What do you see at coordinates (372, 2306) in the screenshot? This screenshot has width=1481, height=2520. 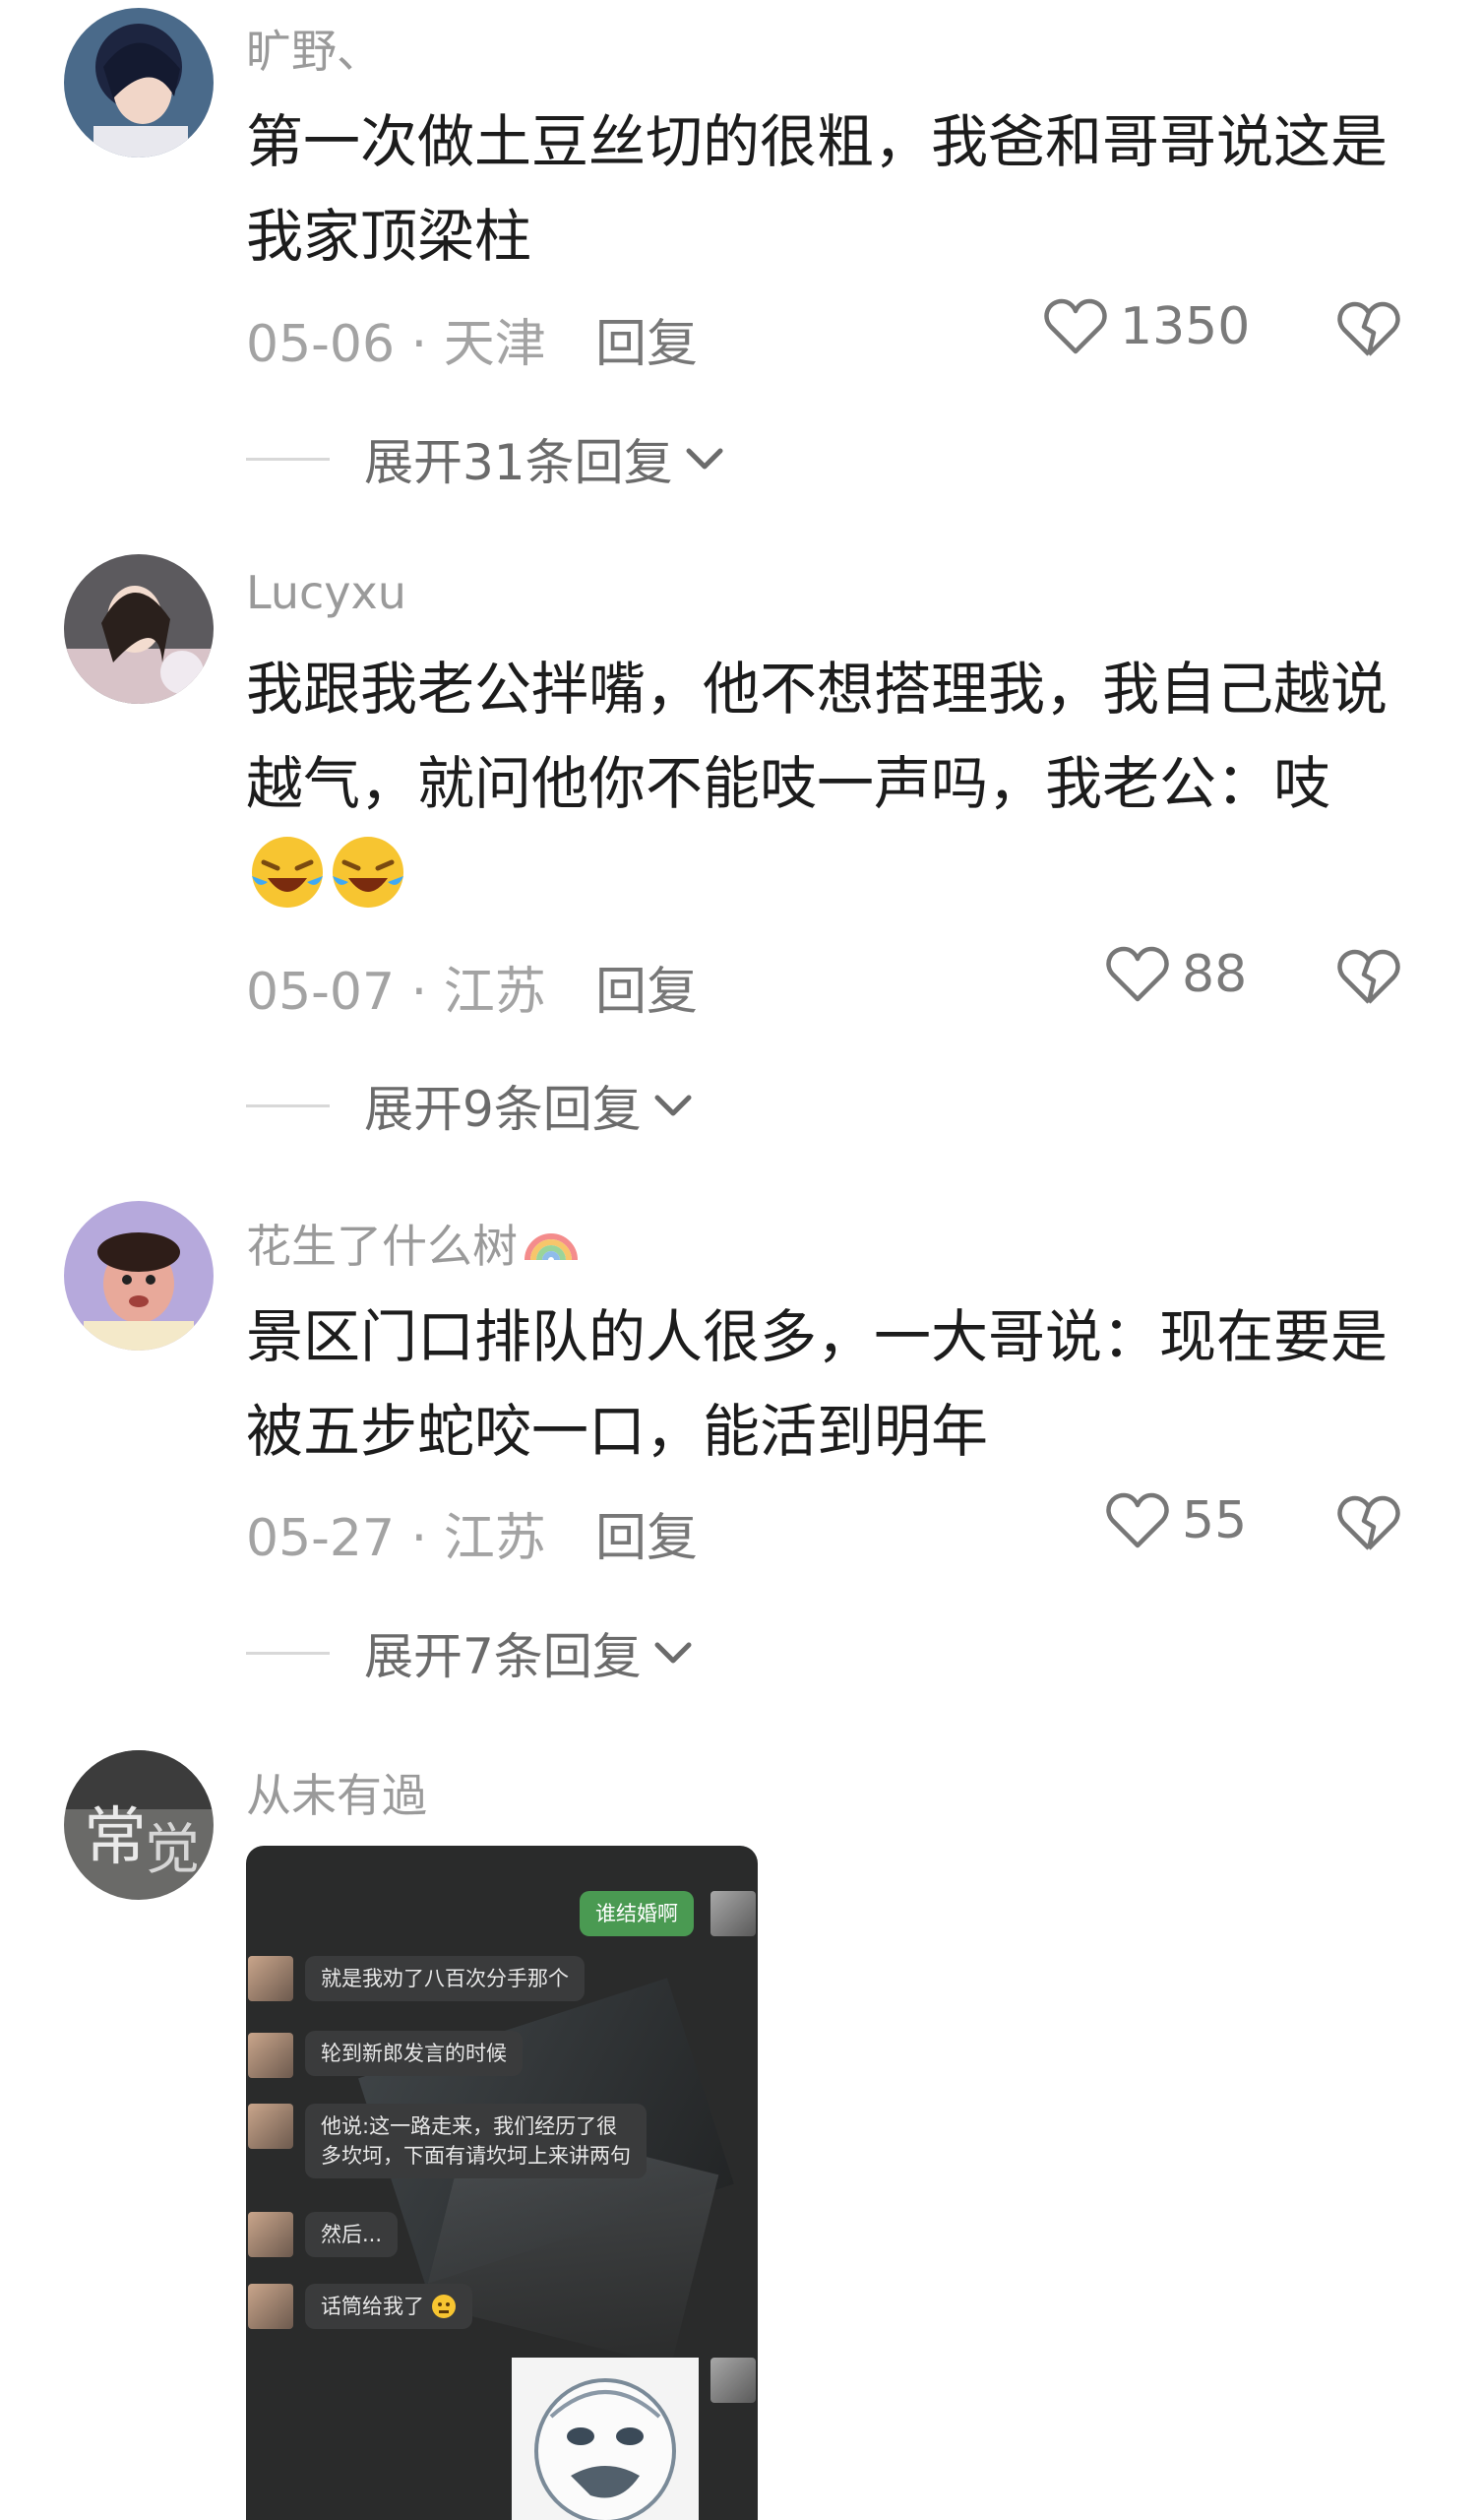 I see `chat-bubble-text: 话筒给我了` at bounding box center [372, 2306].